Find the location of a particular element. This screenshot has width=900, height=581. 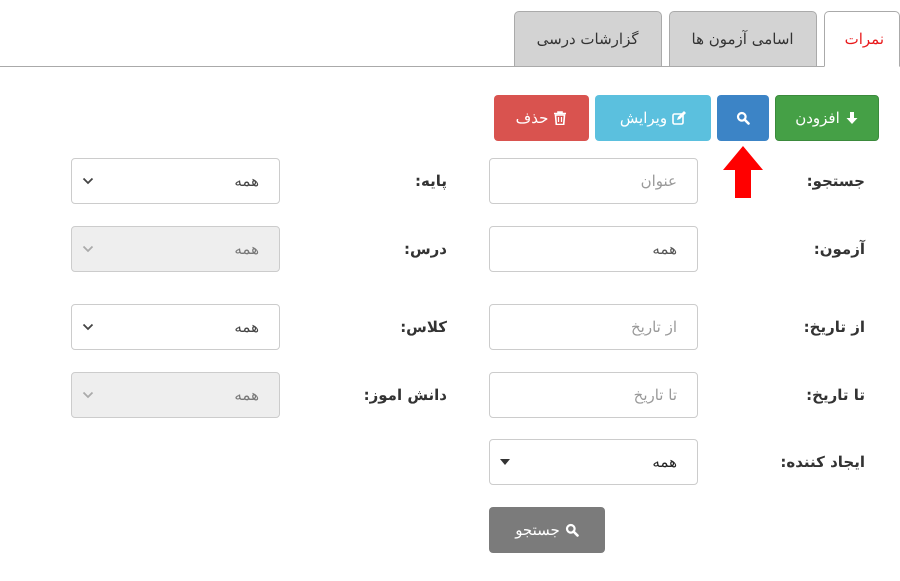

tab: نمرات is located at coordinates (862, 39).